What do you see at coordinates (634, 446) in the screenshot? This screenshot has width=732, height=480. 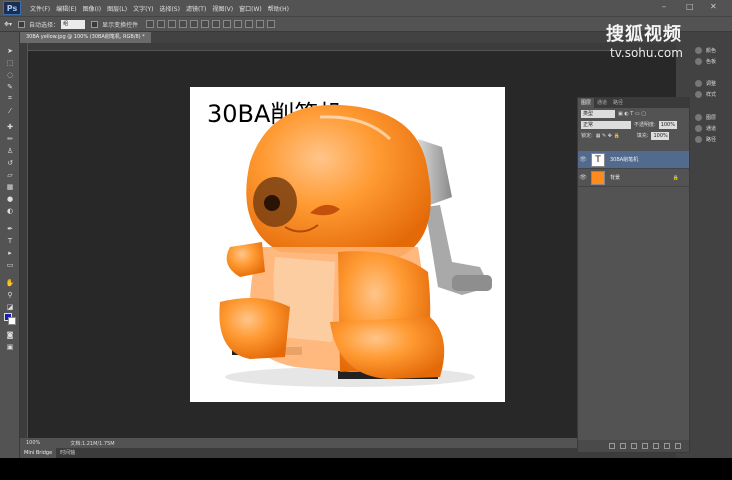 I see `layer-mask-icon` at bounding box center [634, 446].